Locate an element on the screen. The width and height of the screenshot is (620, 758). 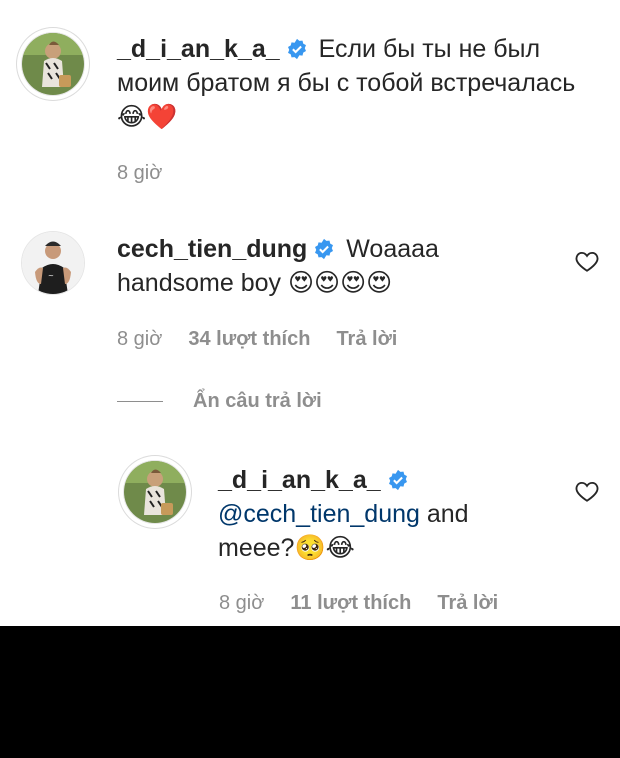
reply-body: _d_i_an_k_a_ @cech_tien_dung and meee?🥺😂 is located at coordinates (383, 514).